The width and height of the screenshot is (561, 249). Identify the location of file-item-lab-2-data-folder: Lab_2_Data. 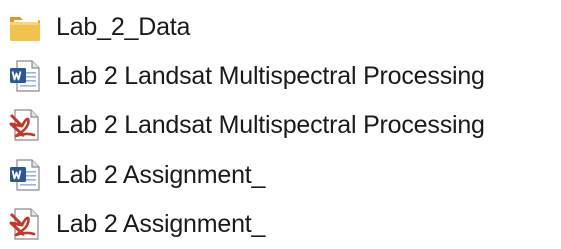
(98, 27).